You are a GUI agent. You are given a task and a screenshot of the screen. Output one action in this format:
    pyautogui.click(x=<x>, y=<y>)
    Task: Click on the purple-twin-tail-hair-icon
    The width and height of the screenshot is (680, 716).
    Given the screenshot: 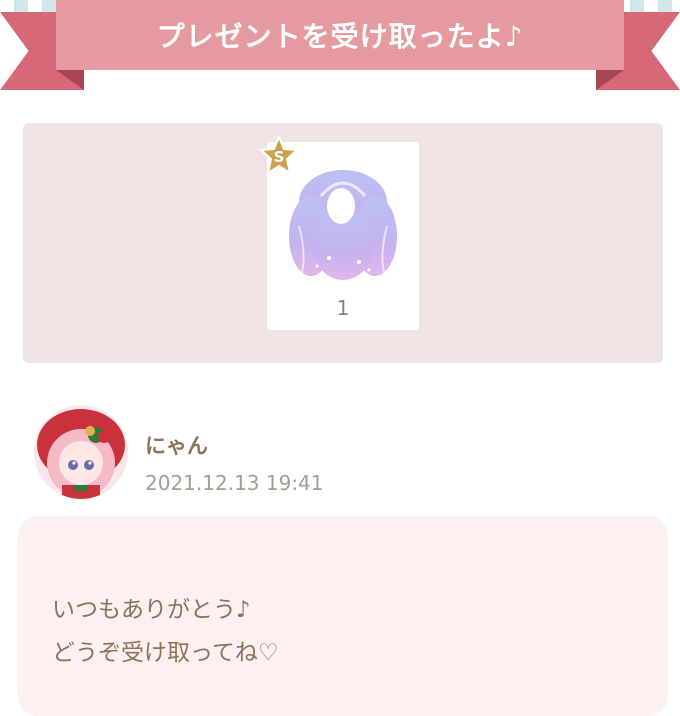 What is the action you would take?
    pyautogui.click(x=343, y=227)
    